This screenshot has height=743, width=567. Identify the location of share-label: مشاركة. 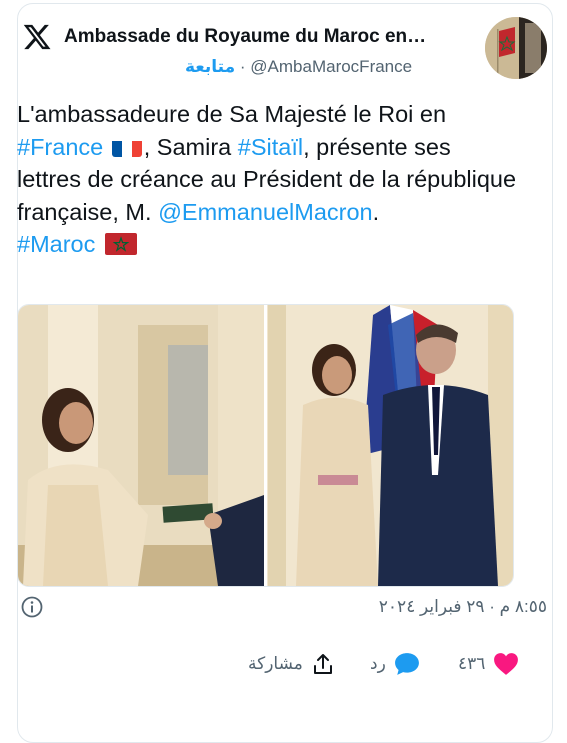
(275, 663).